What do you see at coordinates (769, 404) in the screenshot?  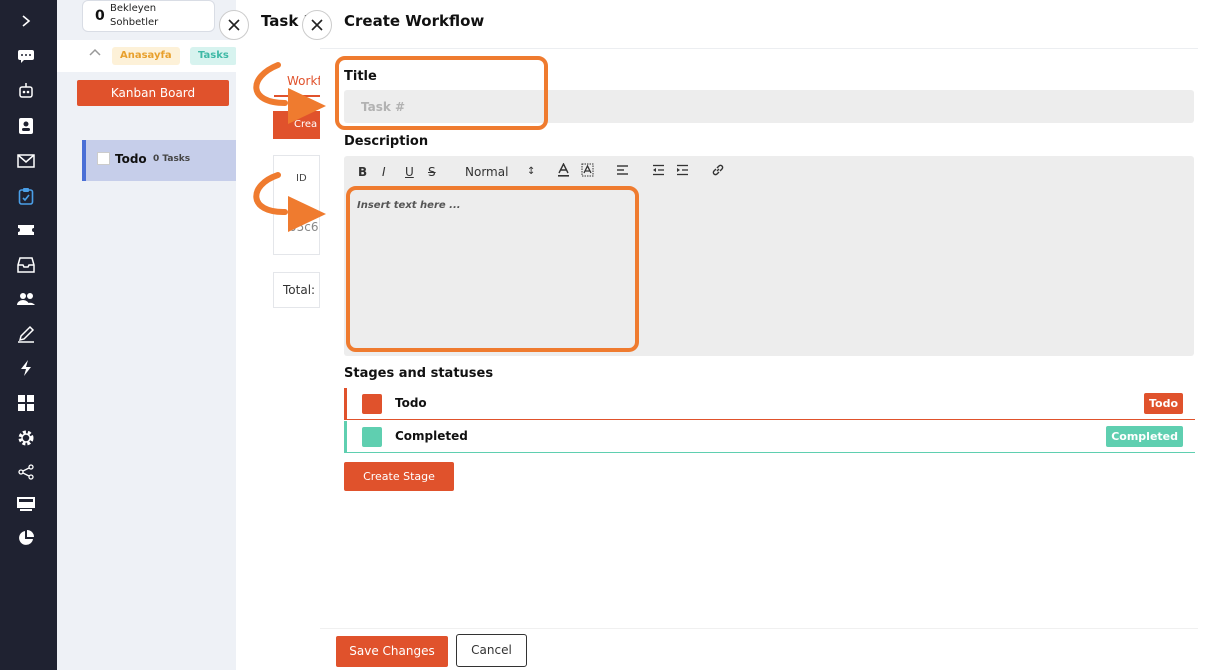 I see `stage-row-todo: Todo Todo` at bounding box center [769, 404].